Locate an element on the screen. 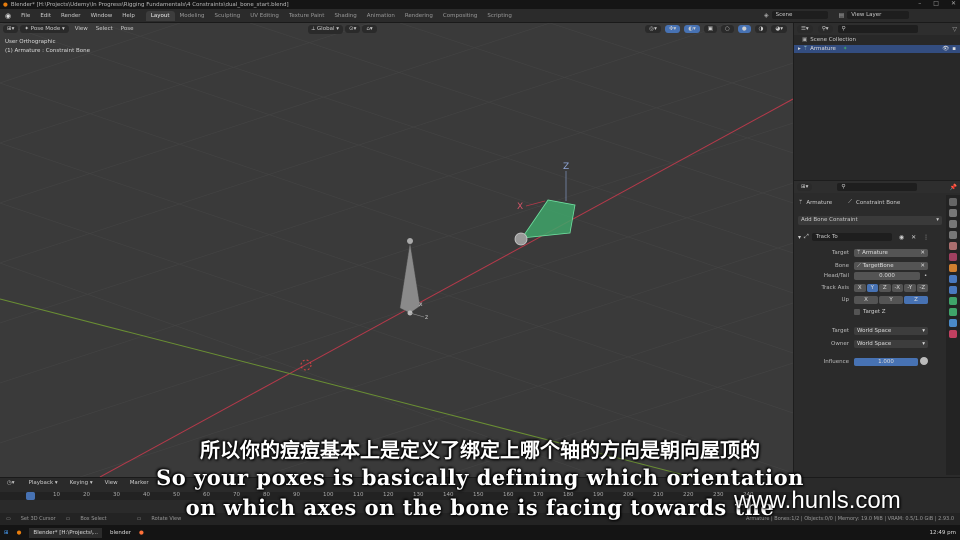  up-axis-z: Z is located at coordinates (916, 300).